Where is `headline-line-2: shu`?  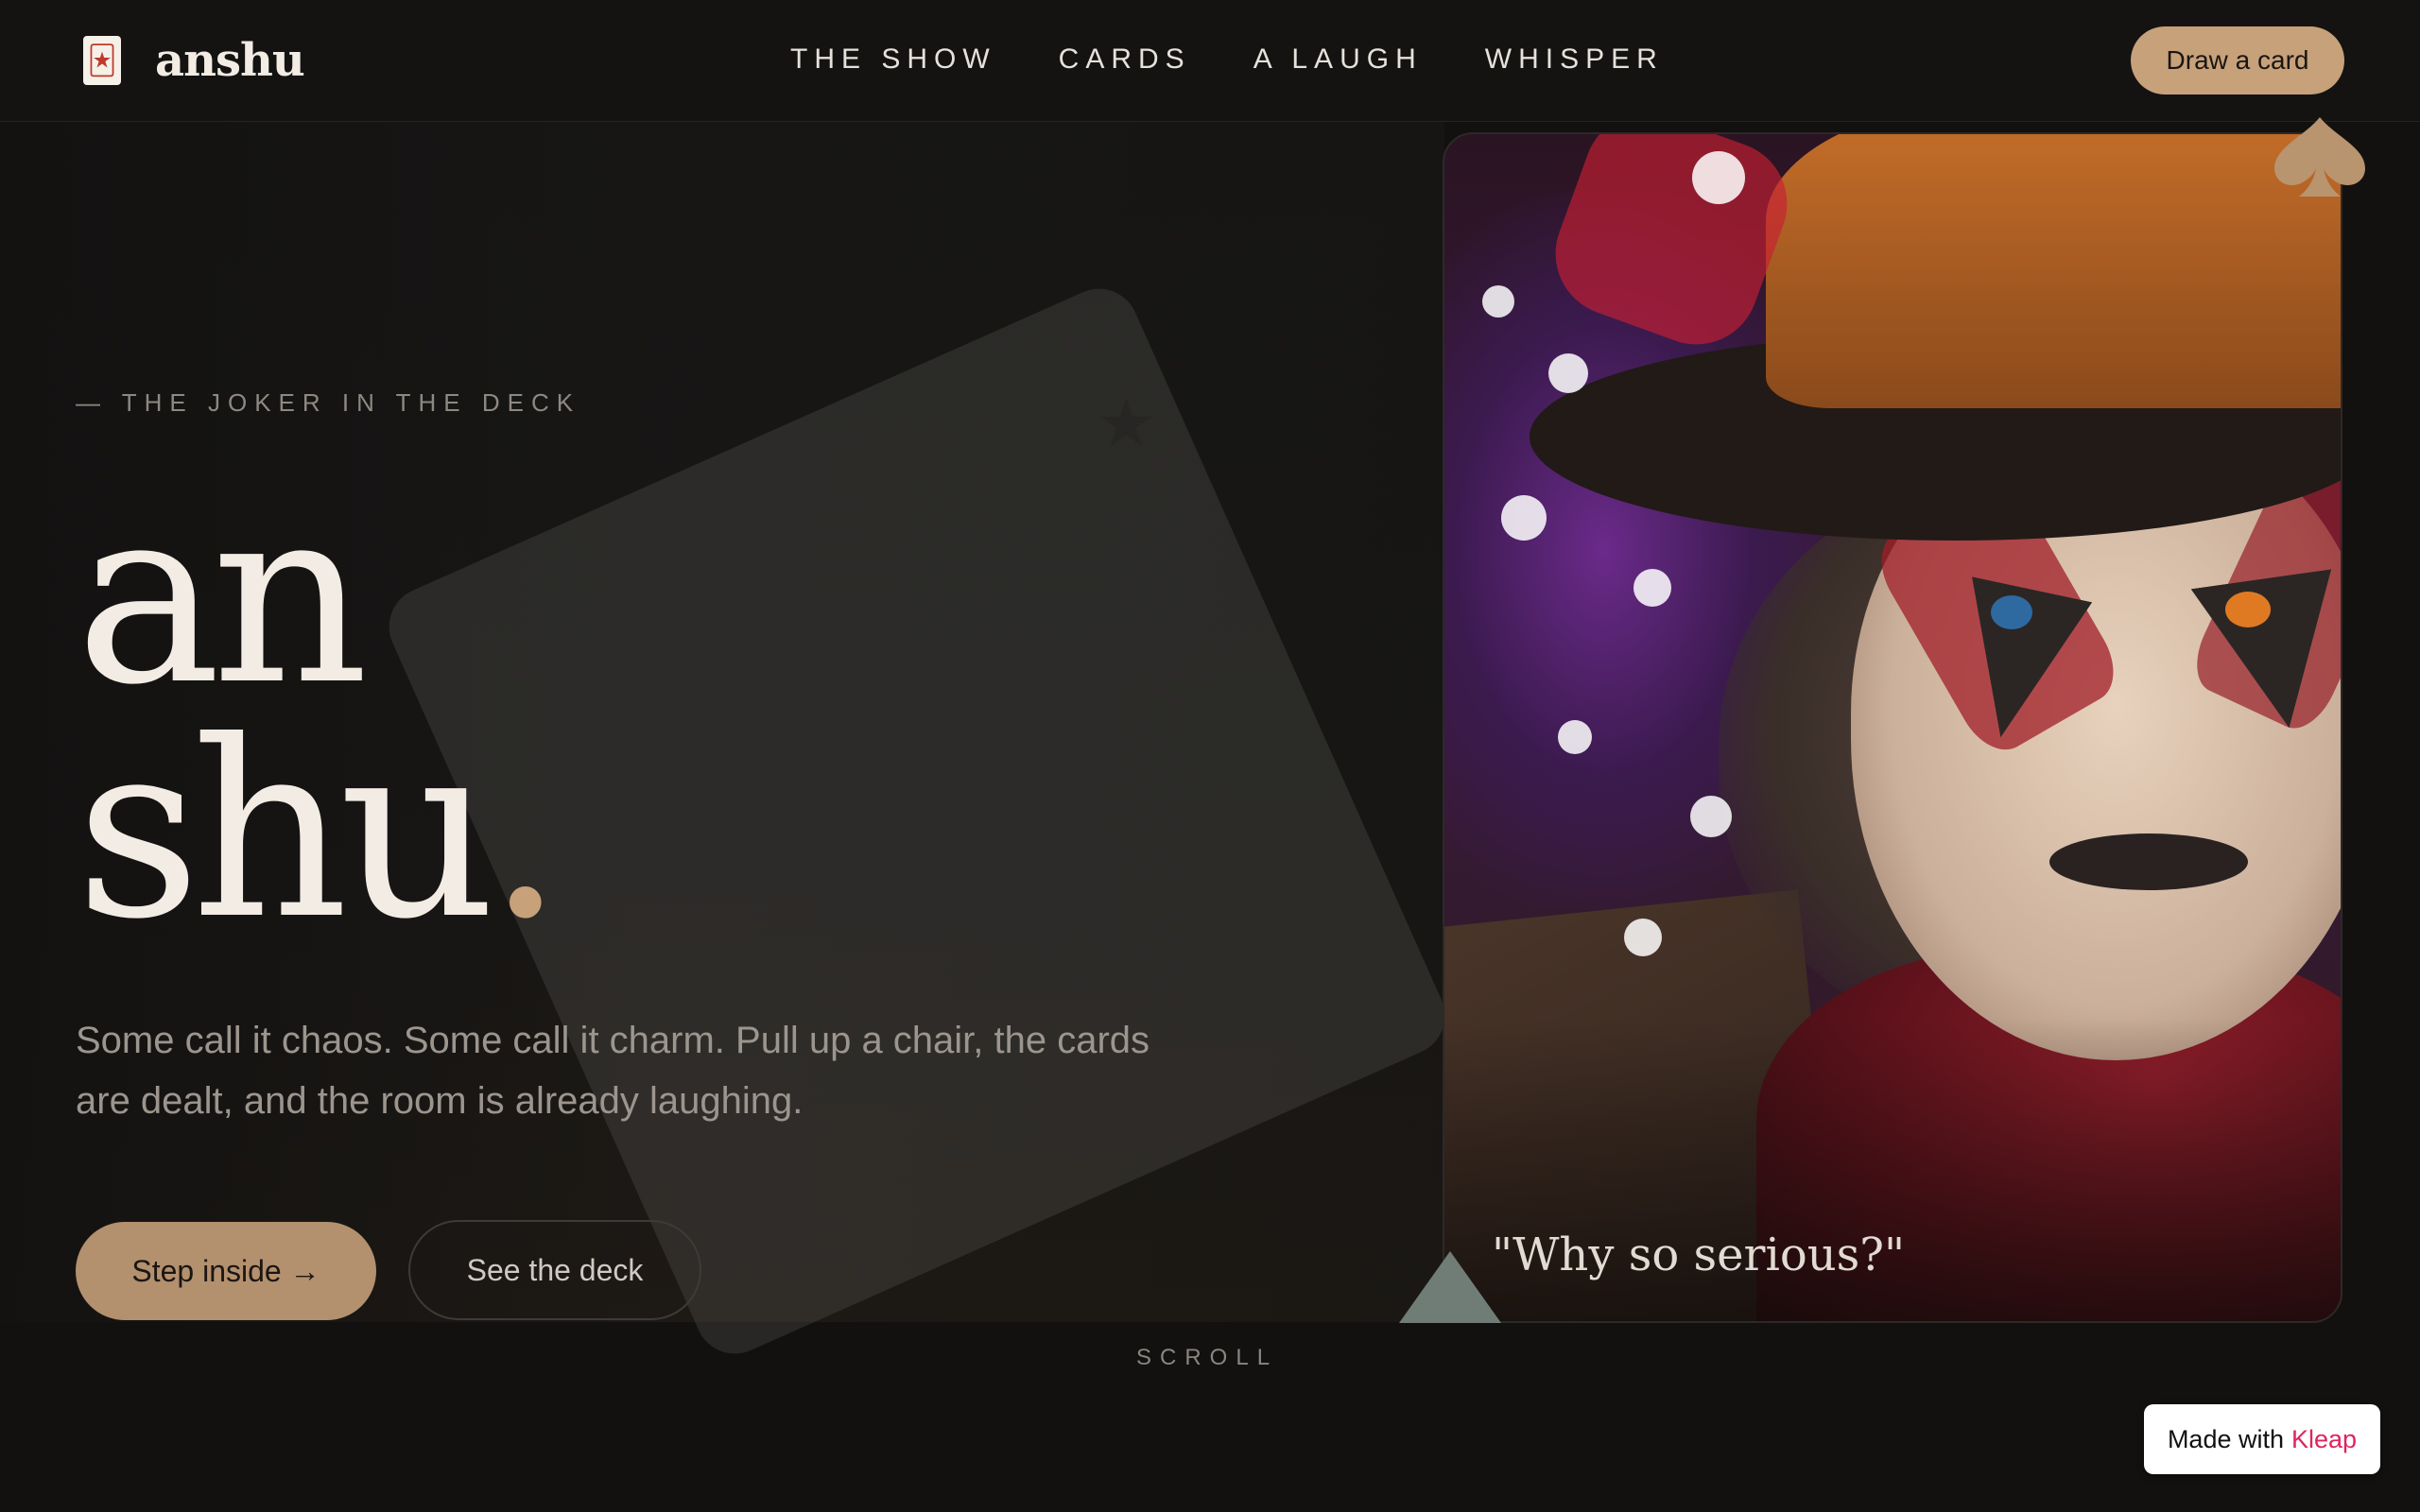
headline-line-2: shu is located at coordinates (286, 830).